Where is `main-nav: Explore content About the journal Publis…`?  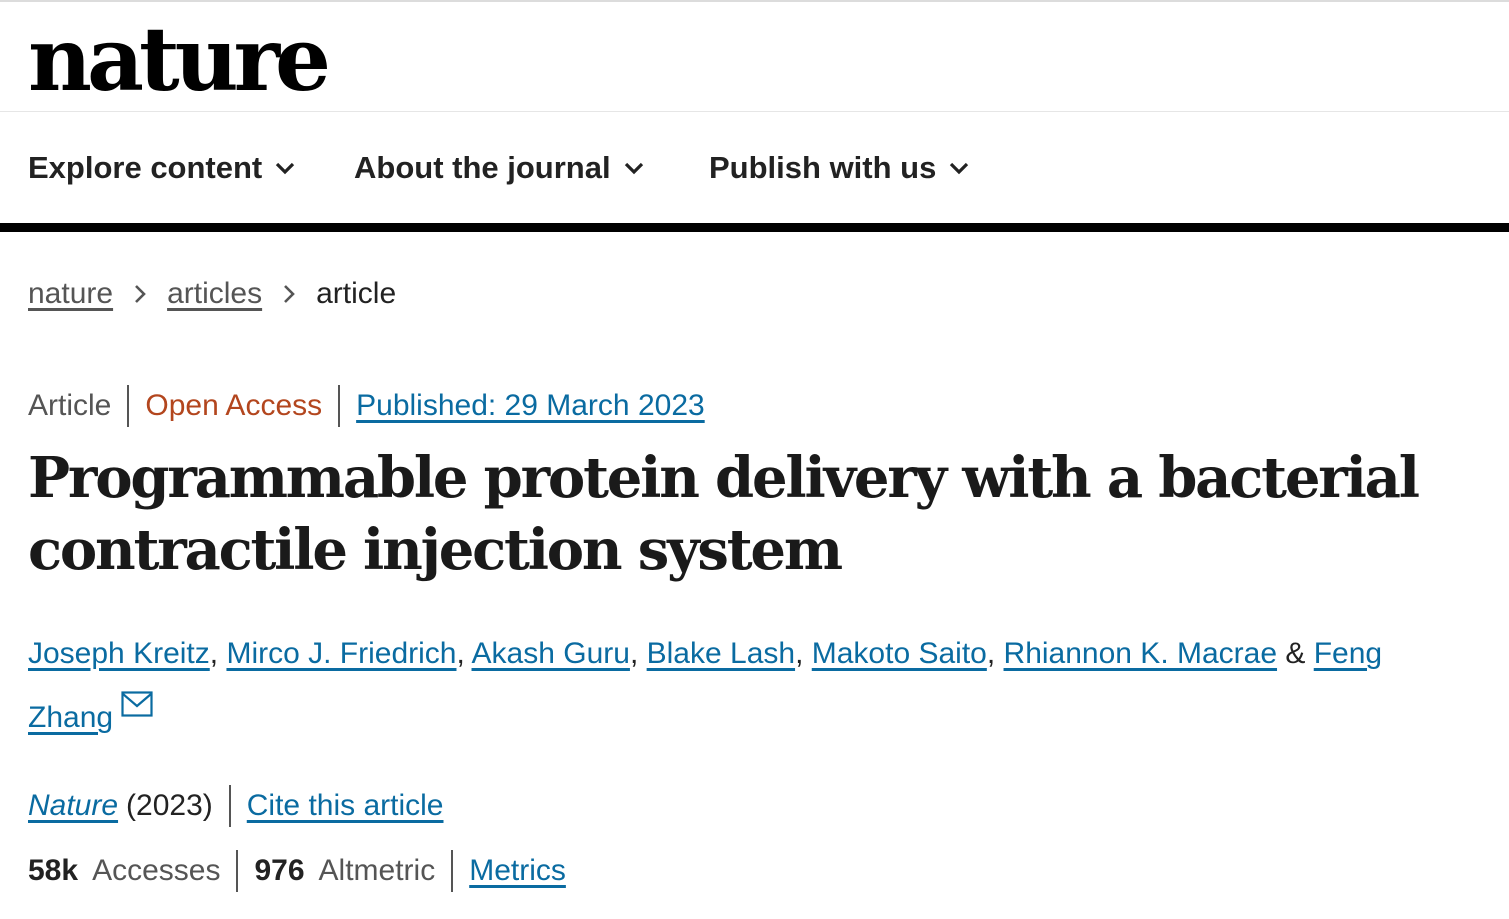
main-nav: Explore content About the journal Publis… is located at coordinates (754, 168).